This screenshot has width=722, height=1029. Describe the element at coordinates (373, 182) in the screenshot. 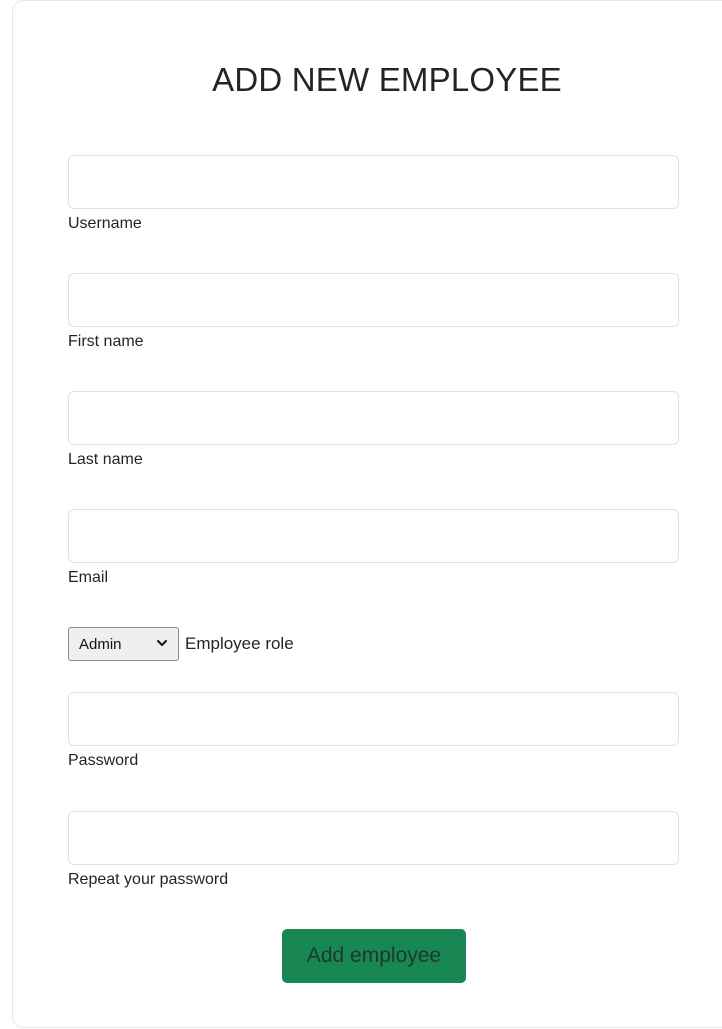

I see `username-input` at that location.